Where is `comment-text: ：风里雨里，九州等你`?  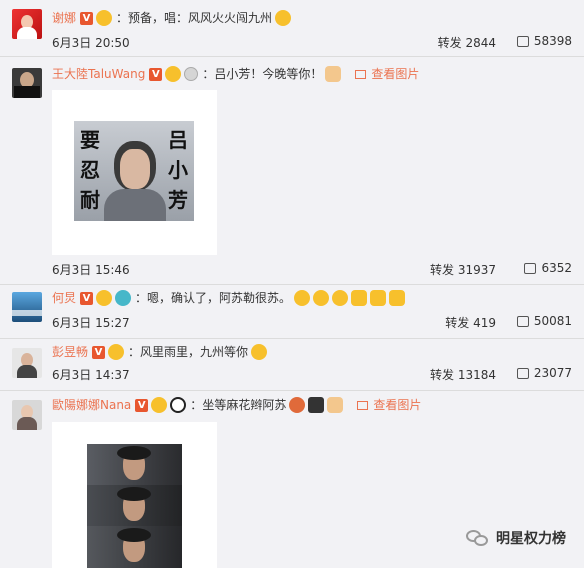 comment-text: ：风里雨里，九州等你 is located at coordinates (188, 352).